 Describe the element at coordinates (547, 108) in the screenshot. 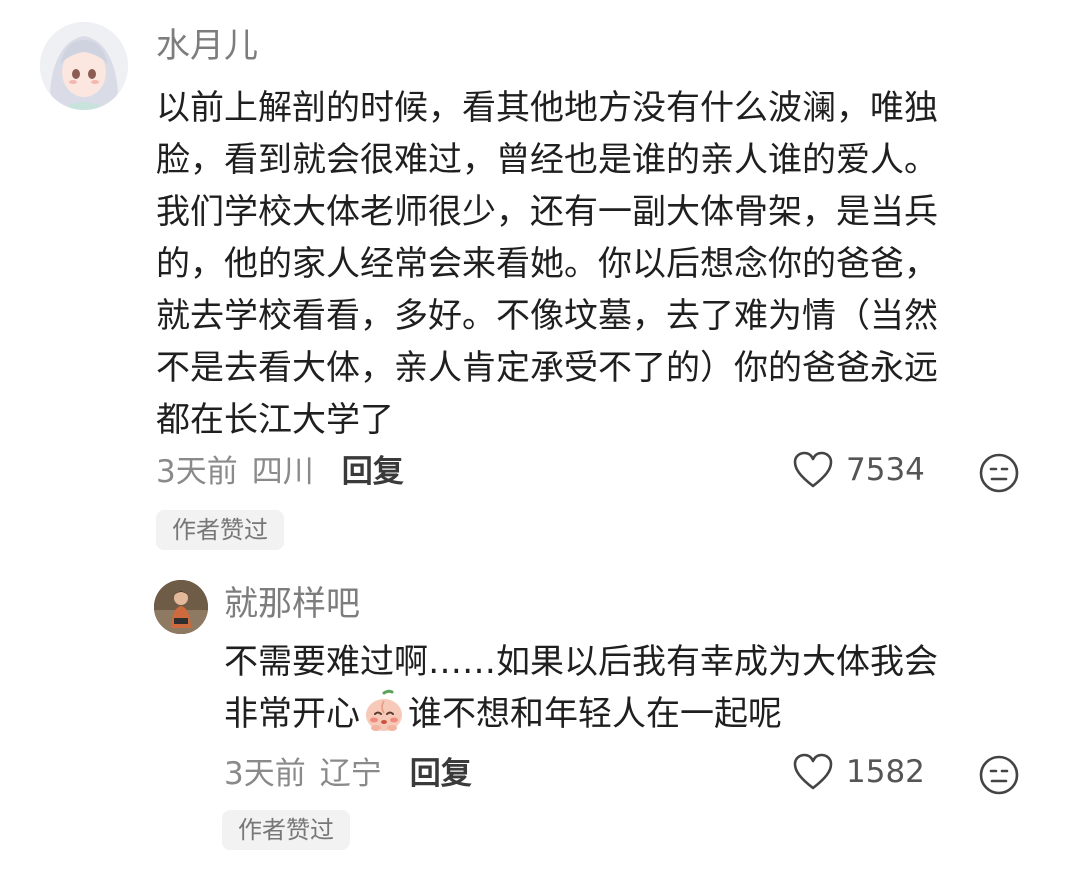

I see `comment-text-line: 以前上解剖的时候，看其他地方没有什么波澜，唯独` at that location.